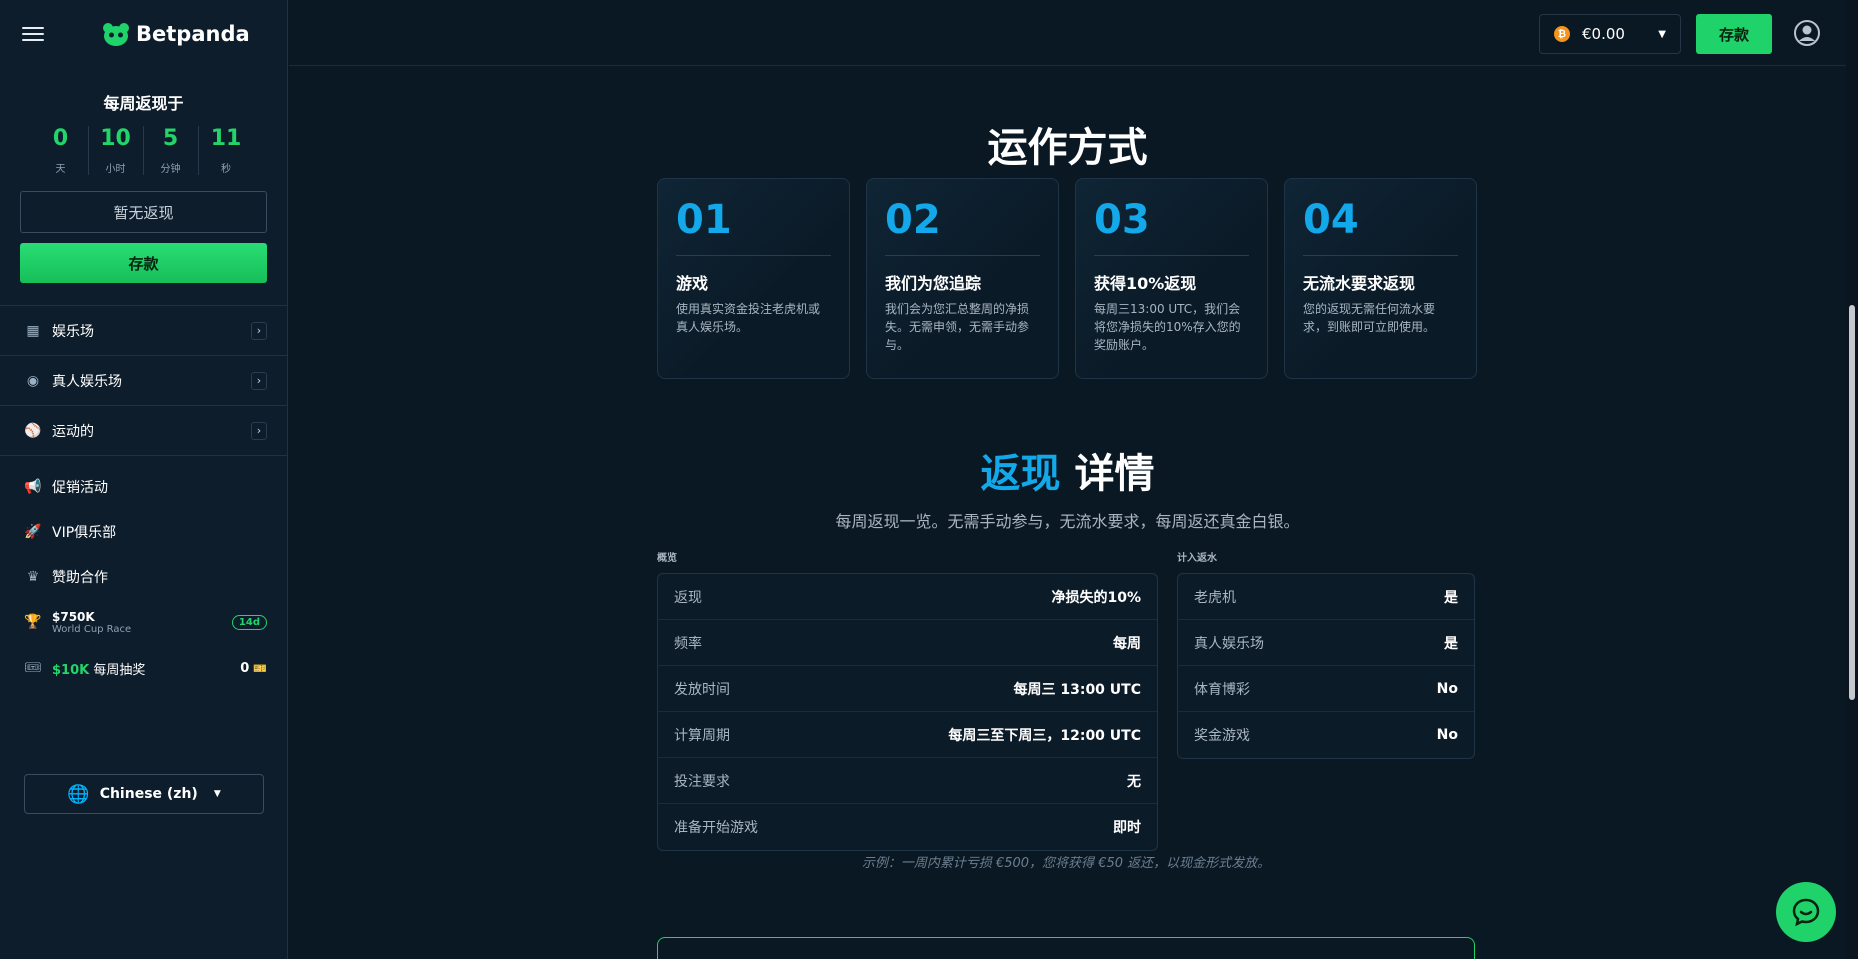 Image resolution: width=1858 pixels, height=959 pixels. I want to click on chat-button, so click(1806, 912).